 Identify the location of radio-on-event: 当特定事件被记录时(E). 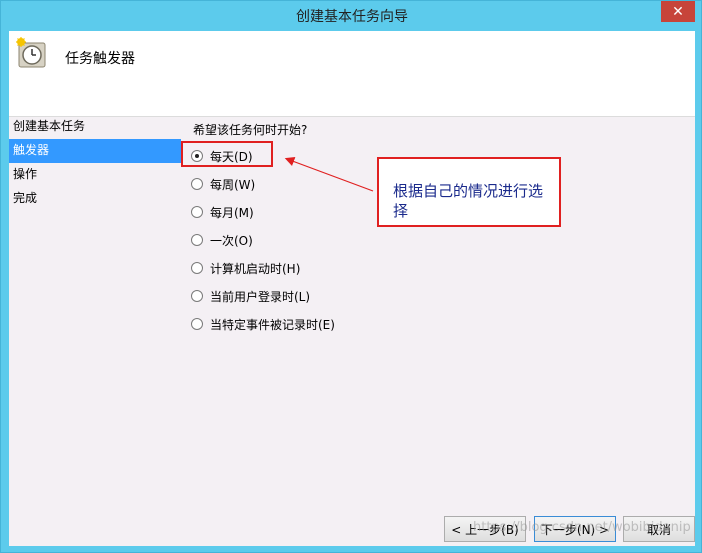
(263, 324).